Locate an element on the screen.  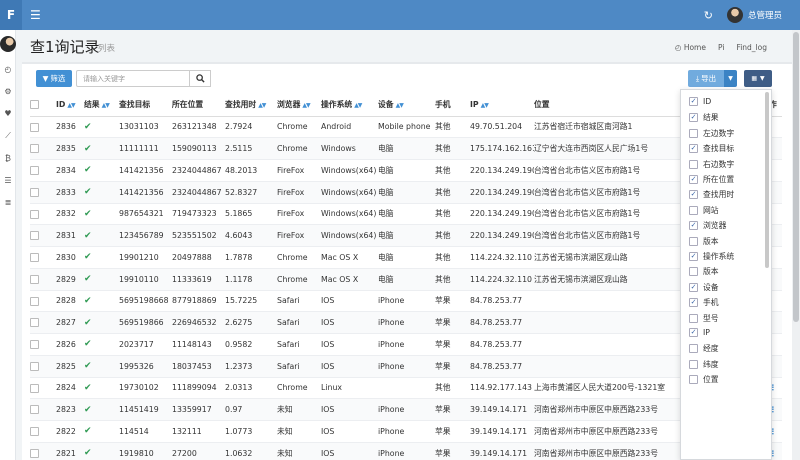
database-icon: ≣ is located at coordinates (8, 202).